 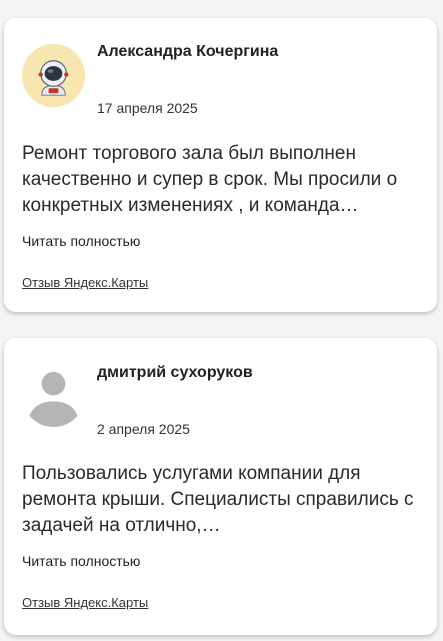 I want to click on review-date: 17 апреля 2025, so click(x=147, y=108).